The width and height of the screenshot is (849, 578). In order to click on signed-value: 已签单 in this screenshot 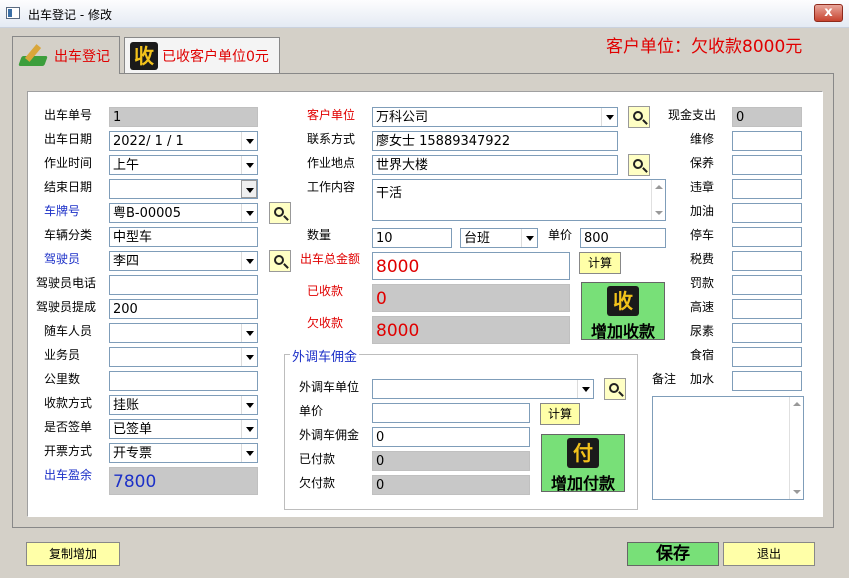, I will do `click(133, 429)`.